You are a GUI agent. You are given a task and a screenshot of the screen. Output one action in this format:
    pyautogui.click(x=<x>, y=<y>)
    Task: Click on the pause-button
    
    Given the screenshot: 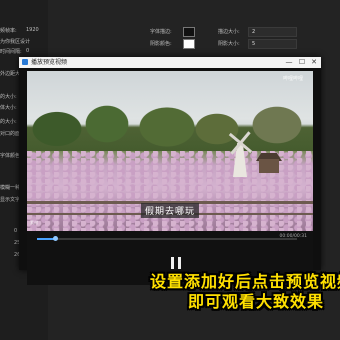 What is the action you would take?
    pyautogui.click(x=176, y=263)
    